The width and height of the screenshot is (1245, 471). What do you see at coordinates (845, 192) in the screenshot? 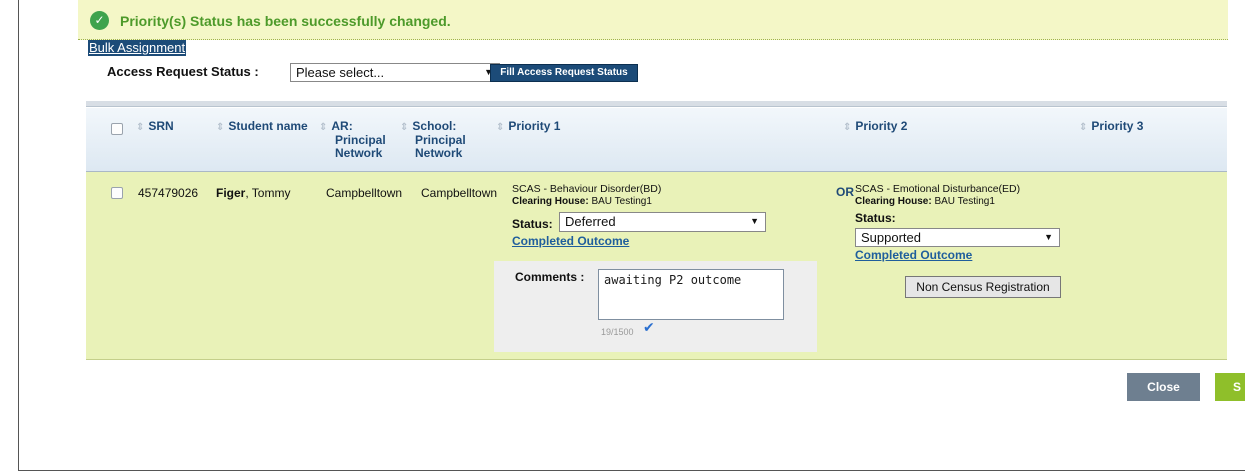
I see `or-label: OR` at bounding box center [845, 192].